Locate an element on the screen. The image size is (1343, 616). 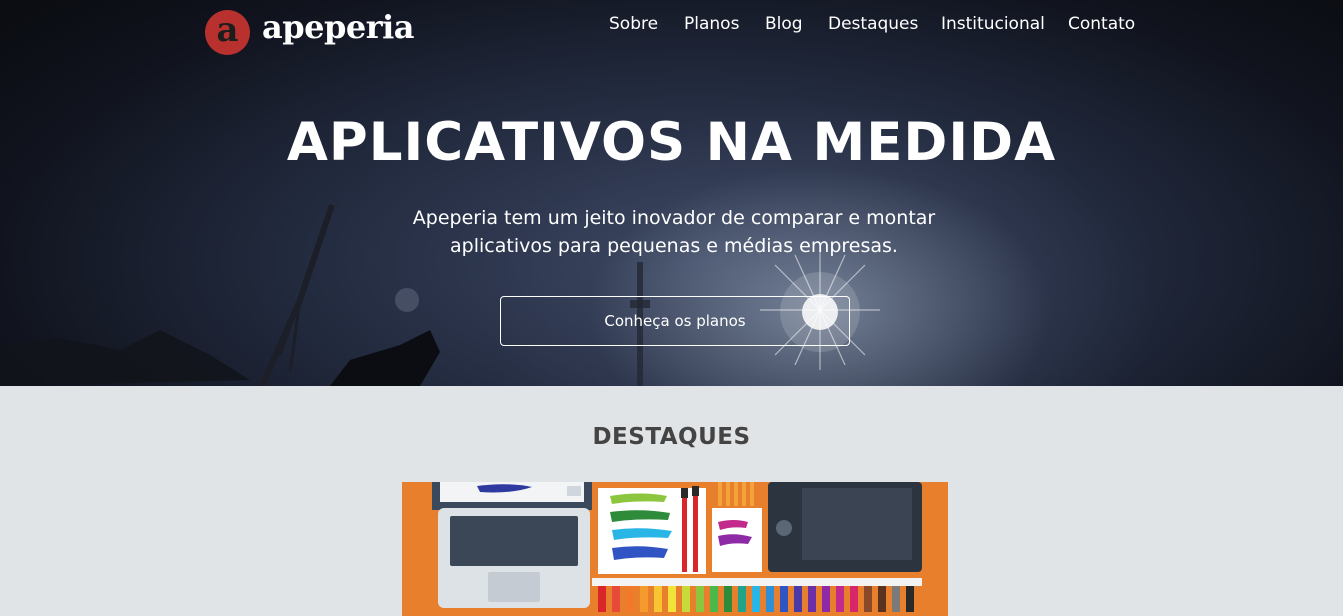
highlight-image is located at coordinates (675, 549).